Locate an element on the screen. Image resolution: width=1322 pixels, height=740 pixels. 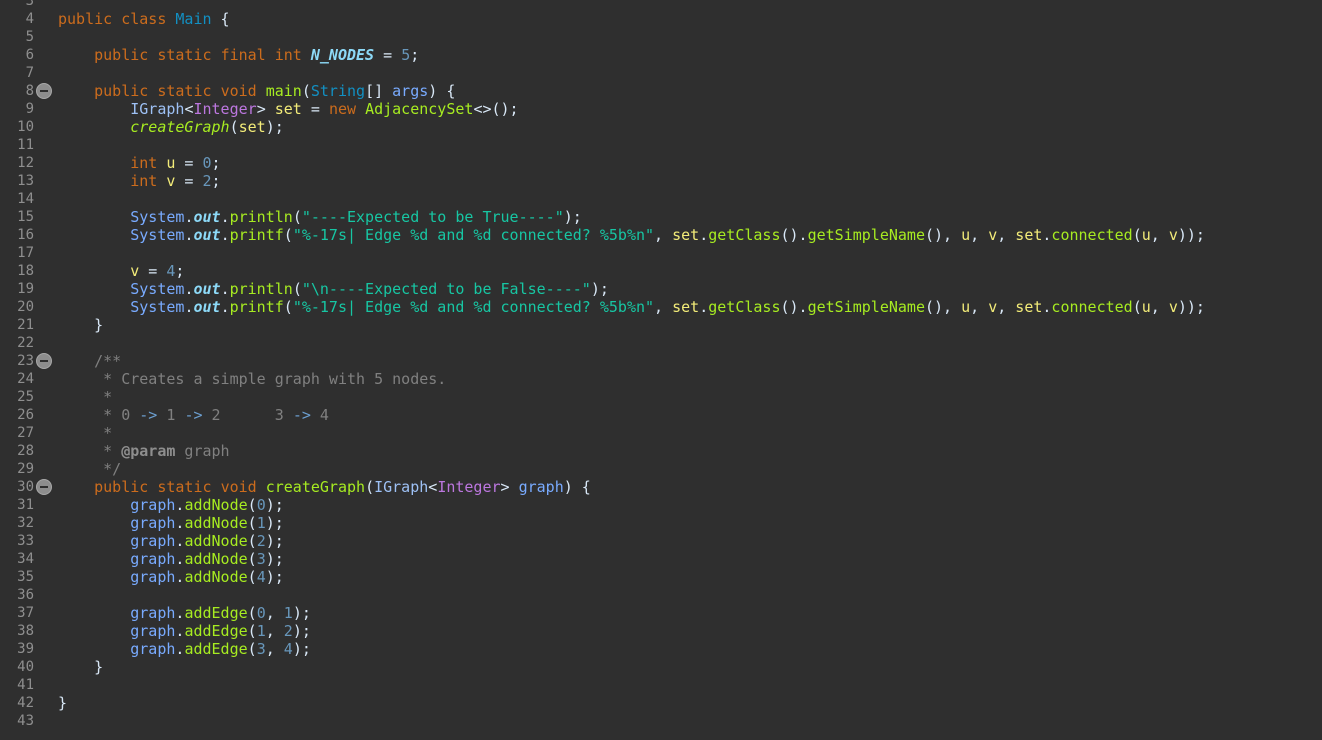
code-token: getSimpleName is located at coordinates (866, 307).